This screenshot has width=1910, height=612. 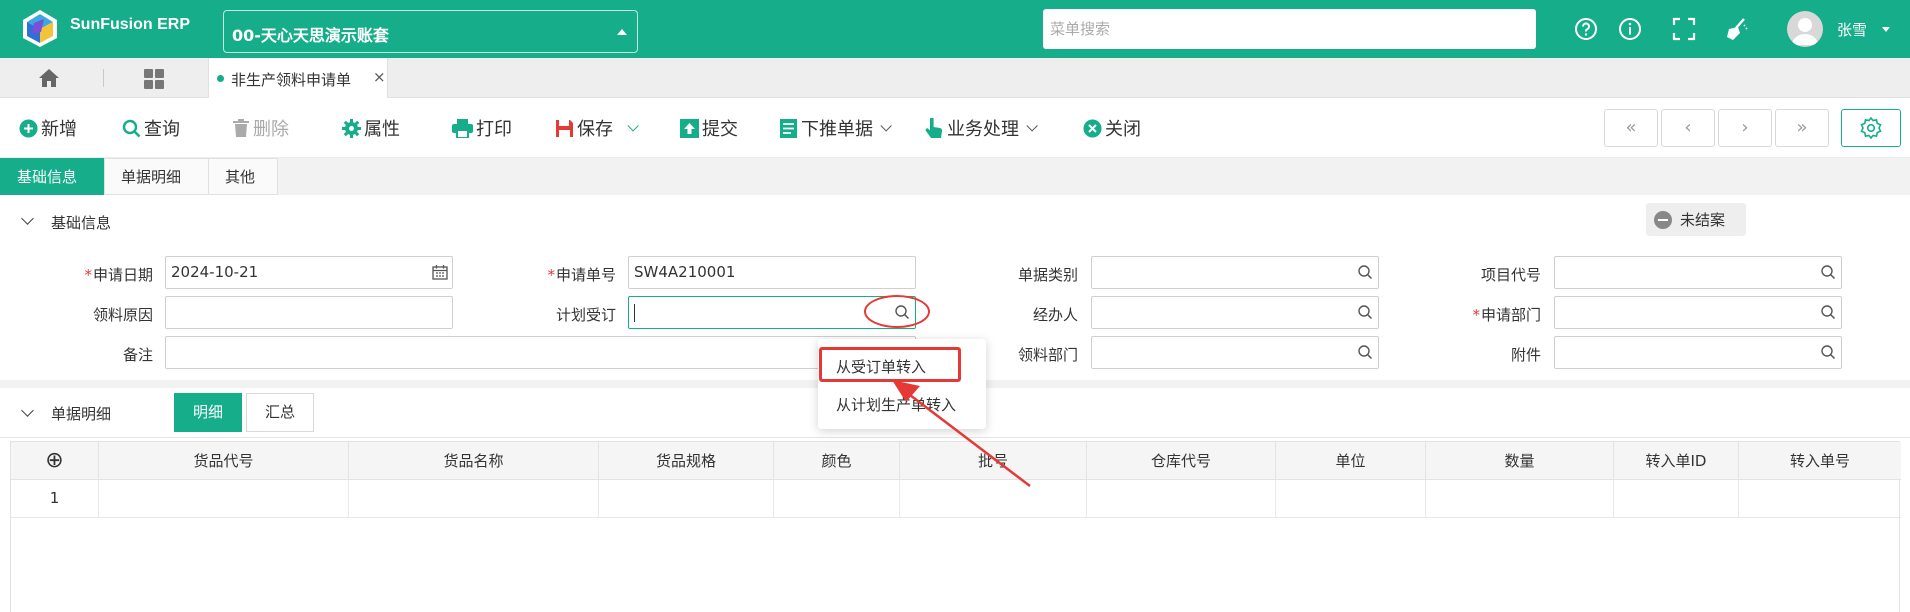 I want to click on pointer-hand-icon, so click(x=934, y=127).